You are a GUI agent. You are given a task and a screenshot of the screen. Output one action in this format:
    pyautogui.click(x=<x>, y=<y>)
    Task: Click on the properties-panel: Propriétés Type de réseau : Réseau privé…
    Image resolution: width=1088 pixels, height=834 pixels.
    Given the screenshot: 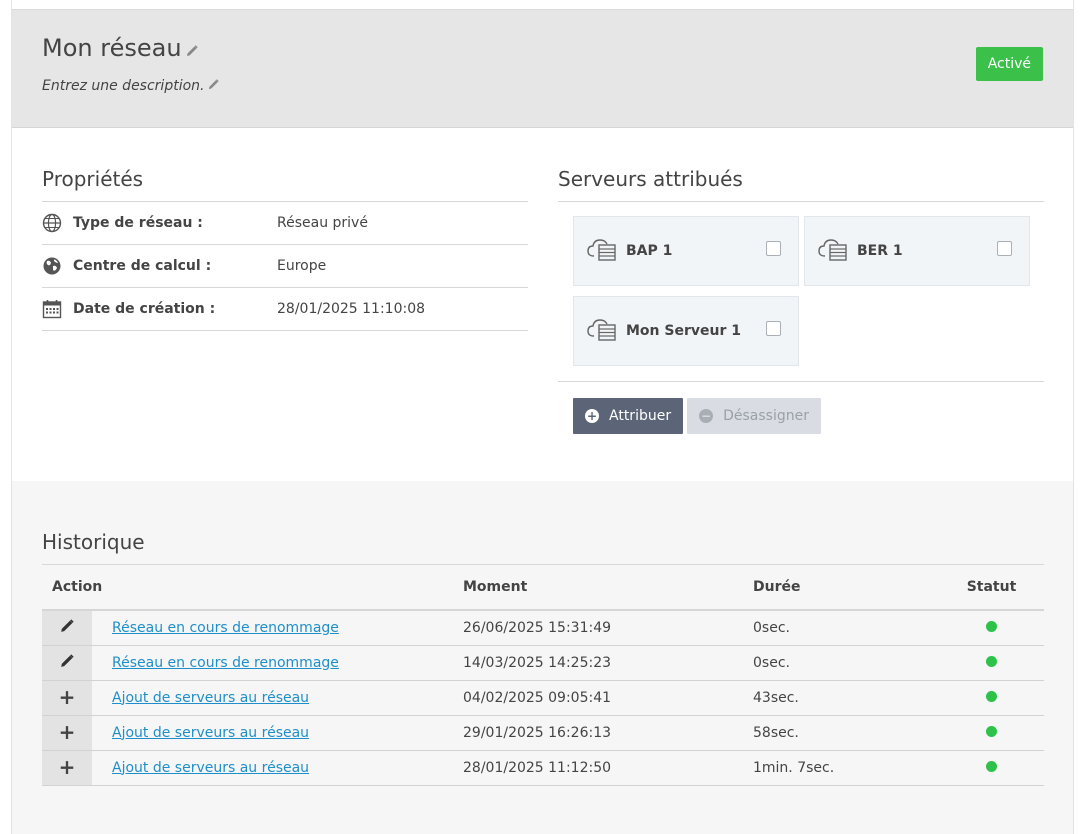 What is the action you would take?
    pyautogui.click(x=285, y=249)
    